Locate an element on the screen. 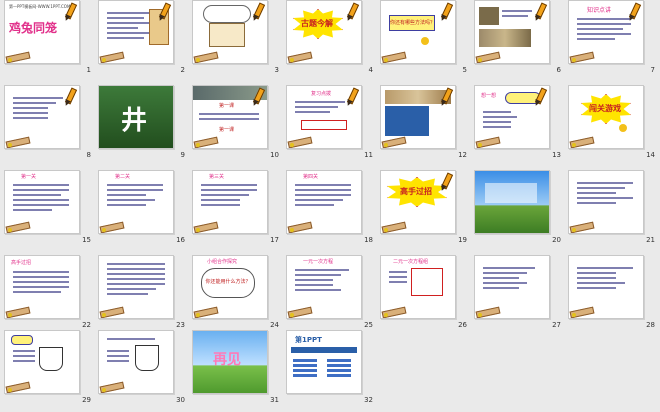 The image size is (660, 412). photo-image: 井 is located at coordinates (136, 117).